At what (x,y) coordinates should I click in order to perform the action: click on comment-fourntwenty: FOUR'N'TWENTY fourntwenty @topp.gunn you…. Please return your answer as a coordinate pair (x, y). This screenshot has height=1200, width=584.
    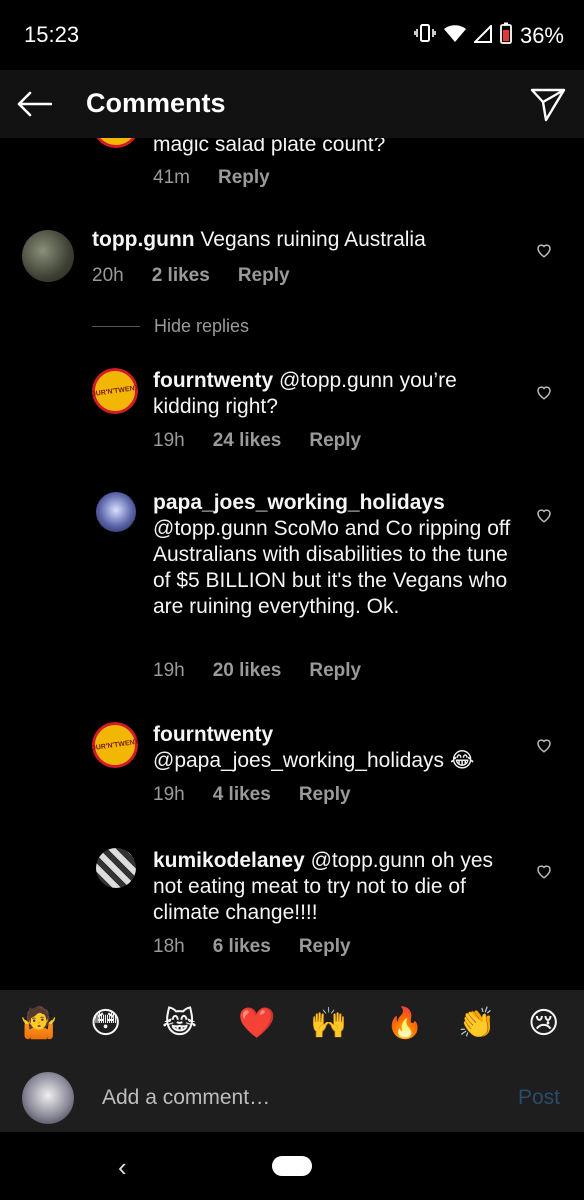
    Looking at the image, I should click on (292, 416).